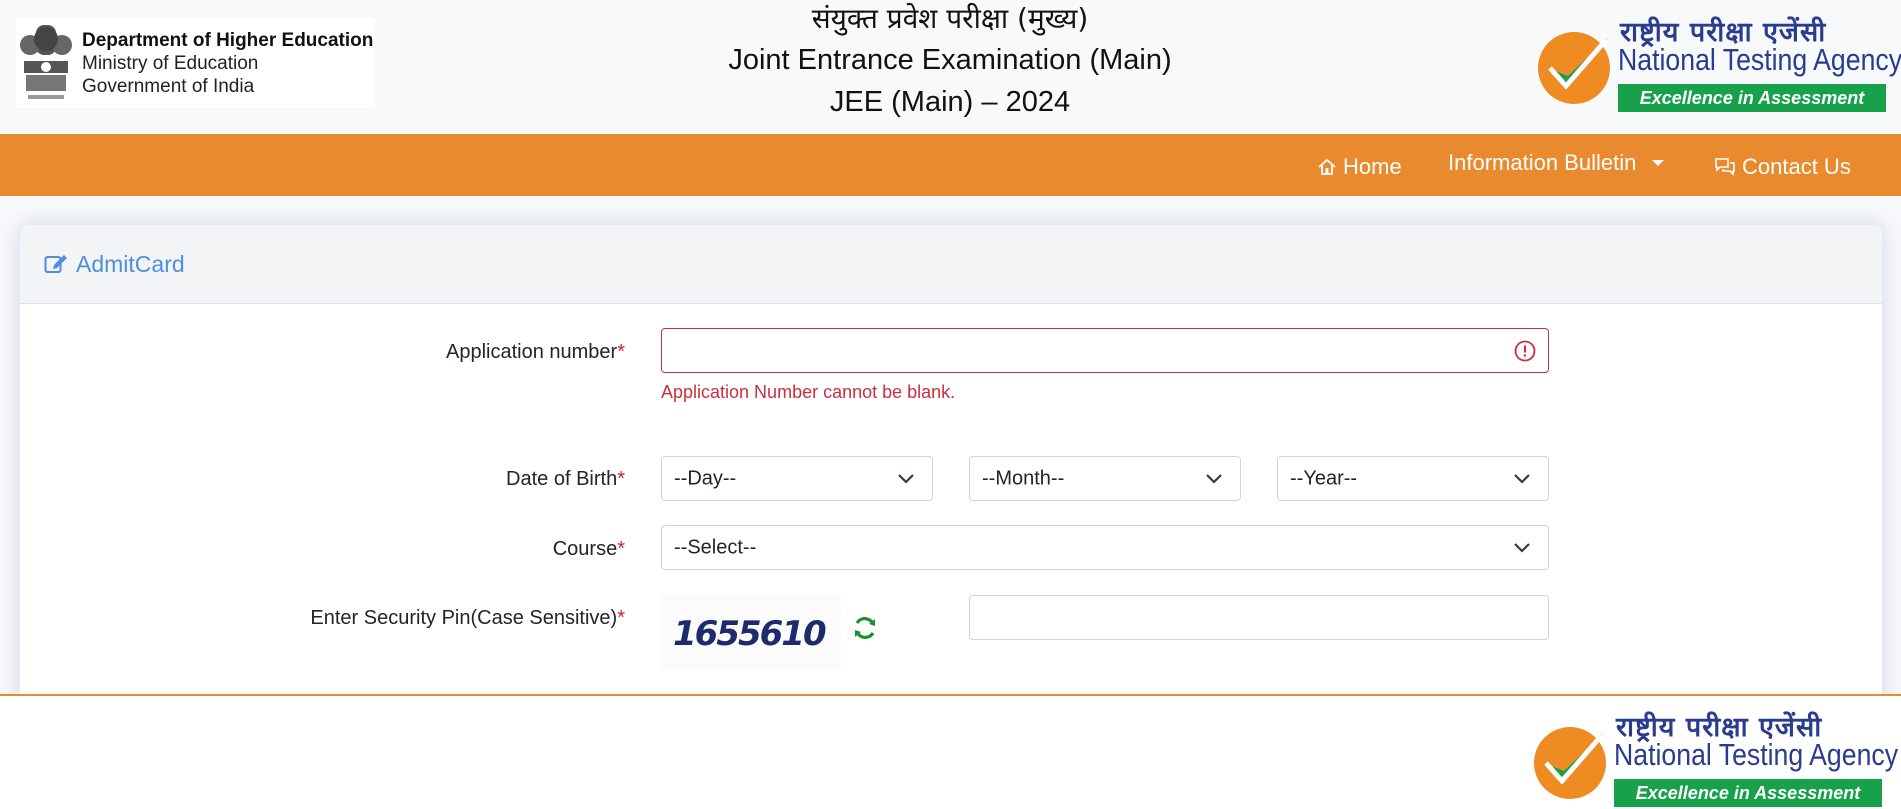  Describe the element at coordinates (808, 392) in the screenshot. I see `application-number-error: Application Number cannot be blank.` at that location.